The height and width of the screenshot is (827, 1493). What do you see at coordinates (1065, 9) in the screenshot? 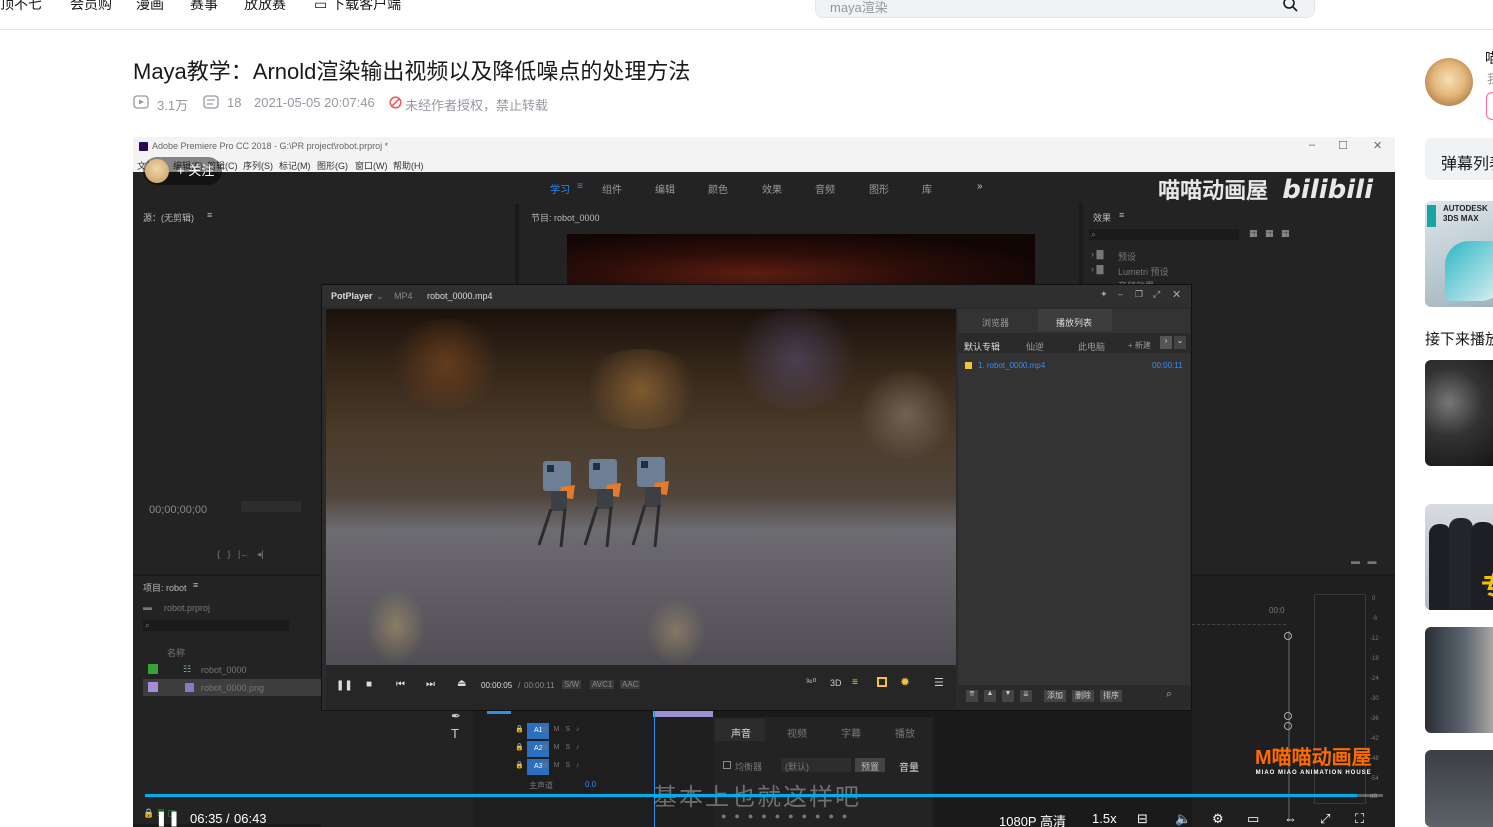
I see `search-bar: maya渲染` at bounding box center [1065, 9].